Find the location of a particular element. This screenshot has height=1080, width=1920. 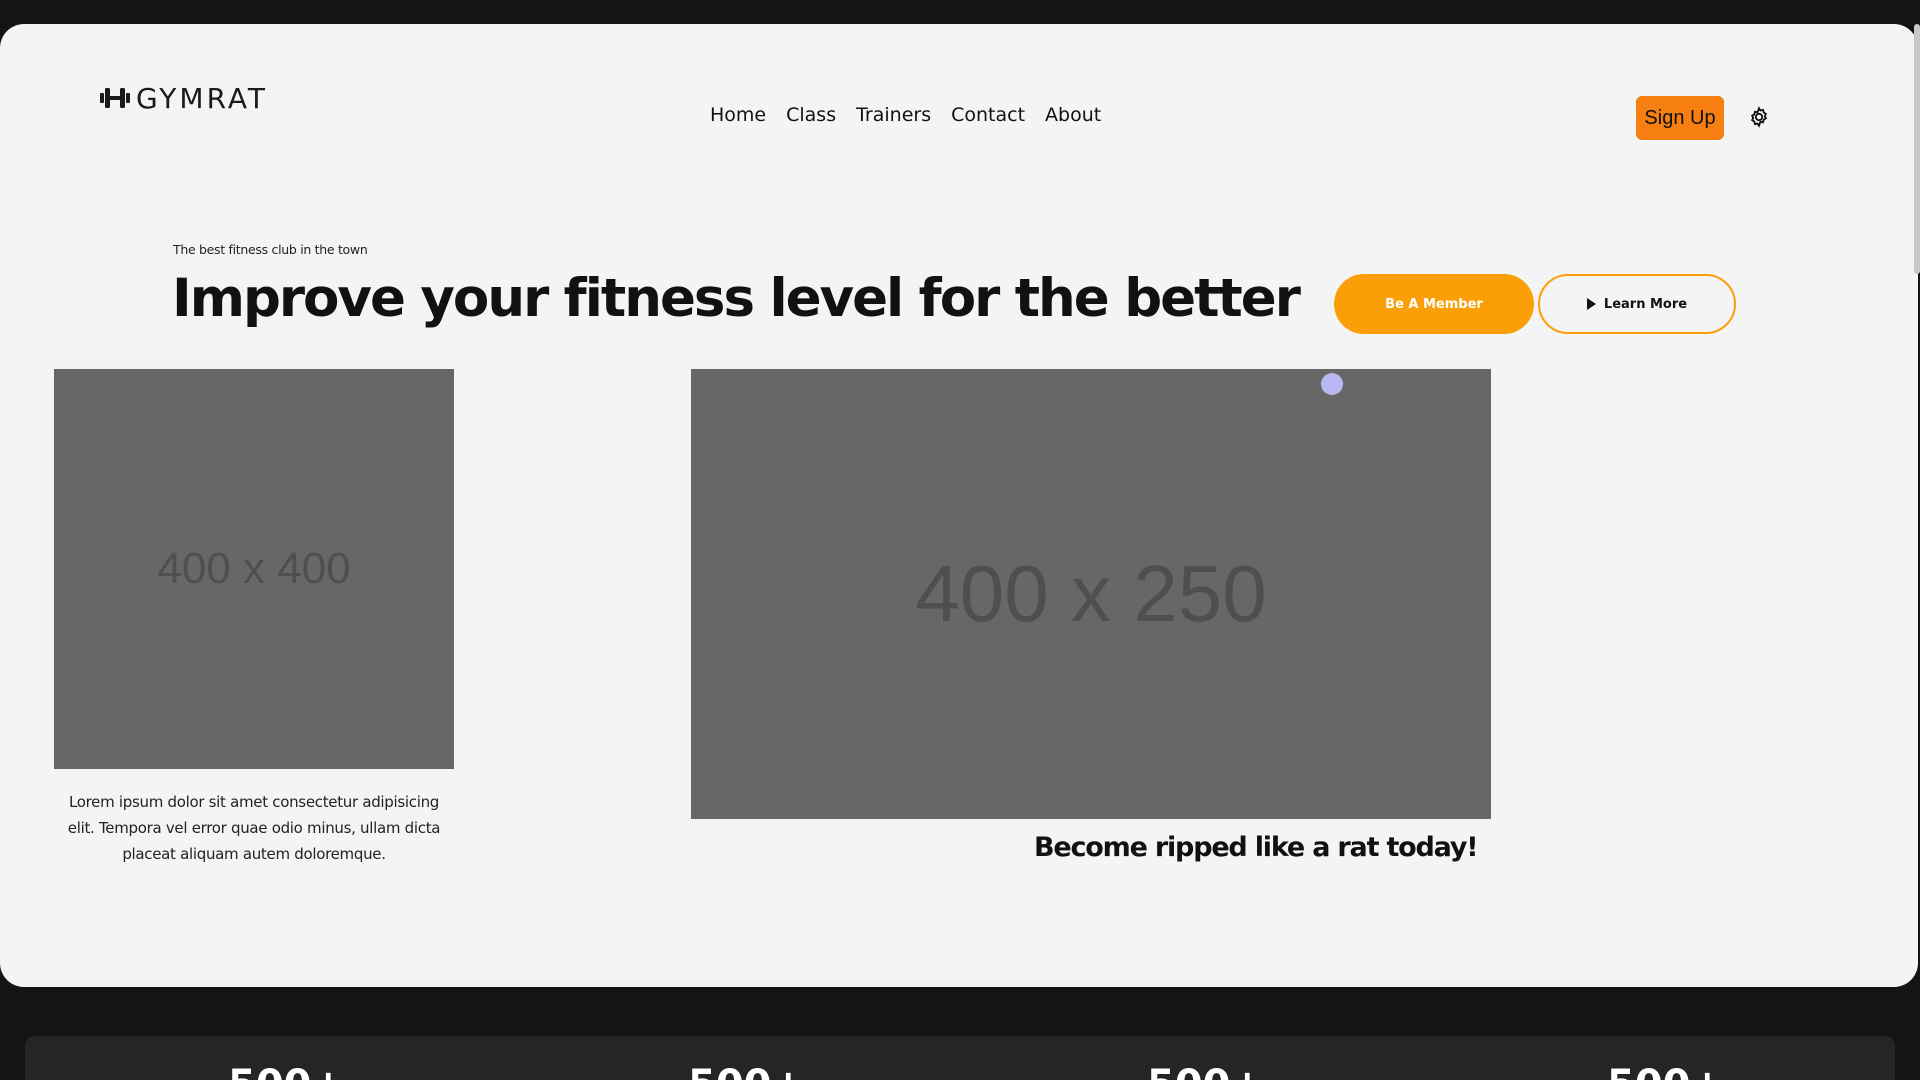

logo: GYMRAT is located at coordinates (184, 98).